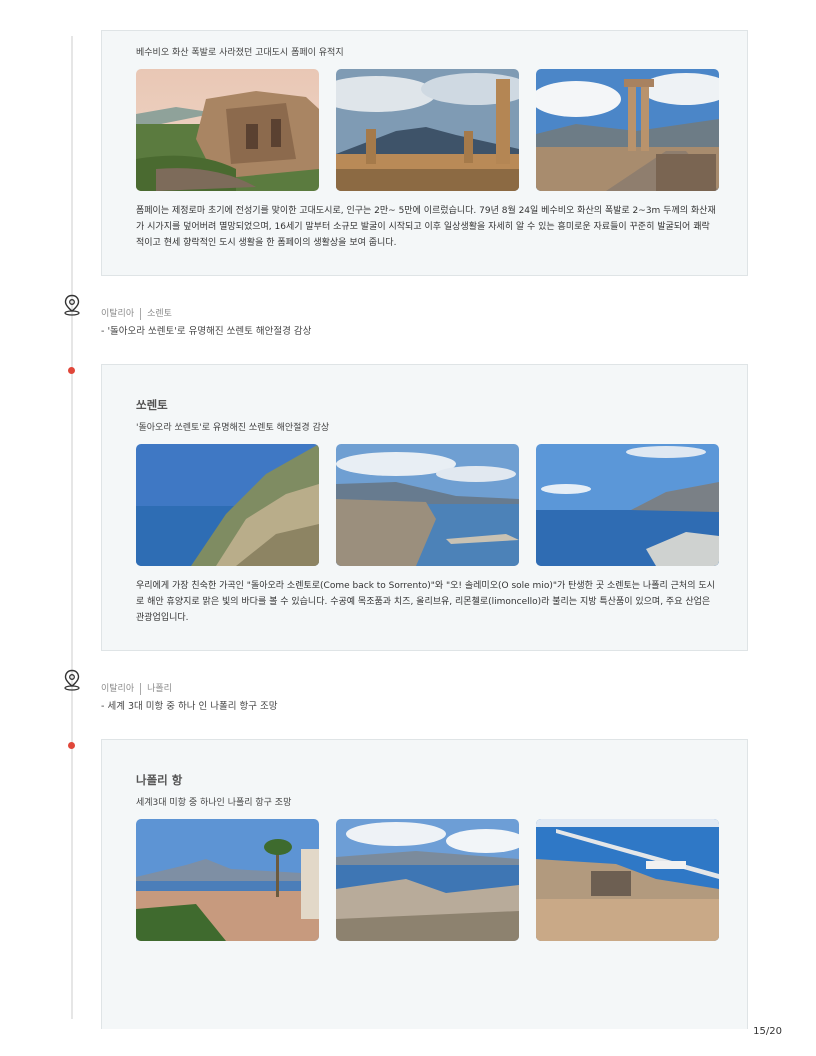 The width and height of the screenshot is (816, 1056). Describe the element at coordinates (627, 880) in the screenshot. I see `naples-port-photo` at that location.